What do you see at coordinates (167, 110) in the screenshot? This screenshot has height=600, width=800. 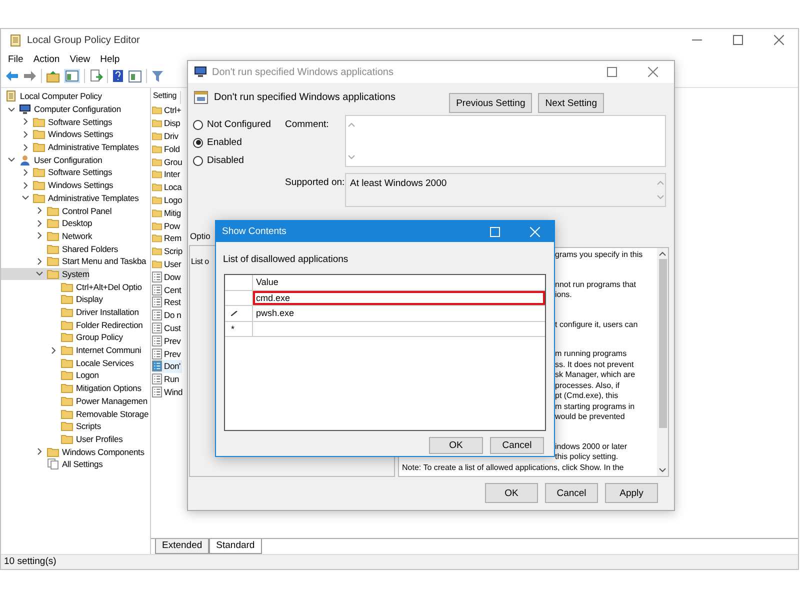 I see `setting-item: Ctrl+` at bounding box center [167, 110].